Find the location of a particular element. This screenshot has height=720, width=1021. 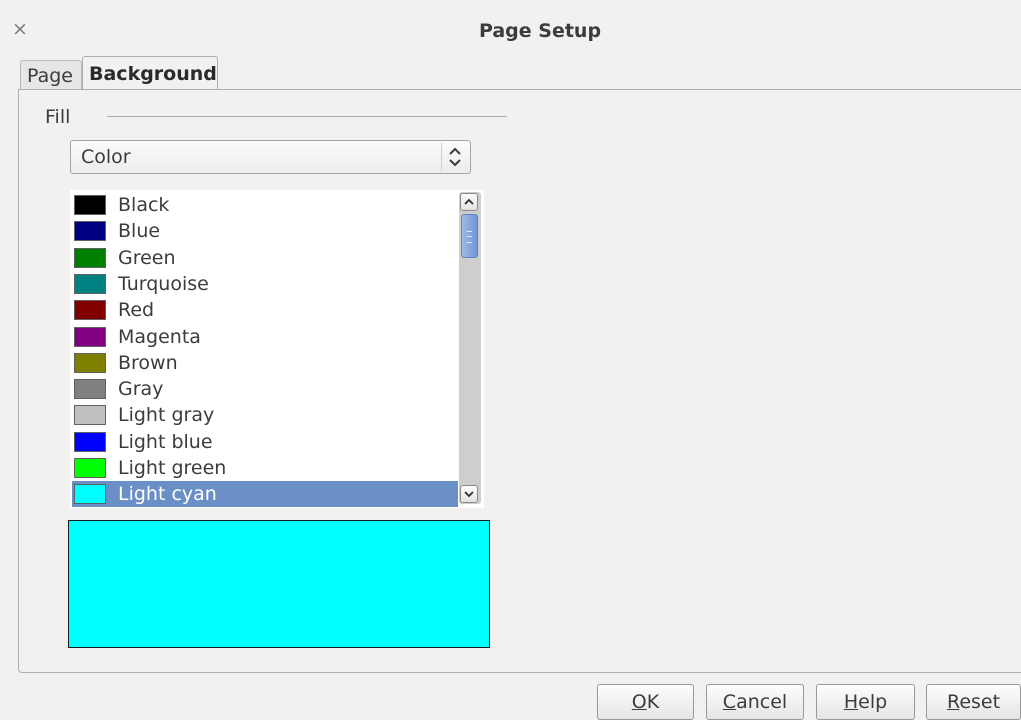

chevron-down-icon is located at coordinates (469, 494).